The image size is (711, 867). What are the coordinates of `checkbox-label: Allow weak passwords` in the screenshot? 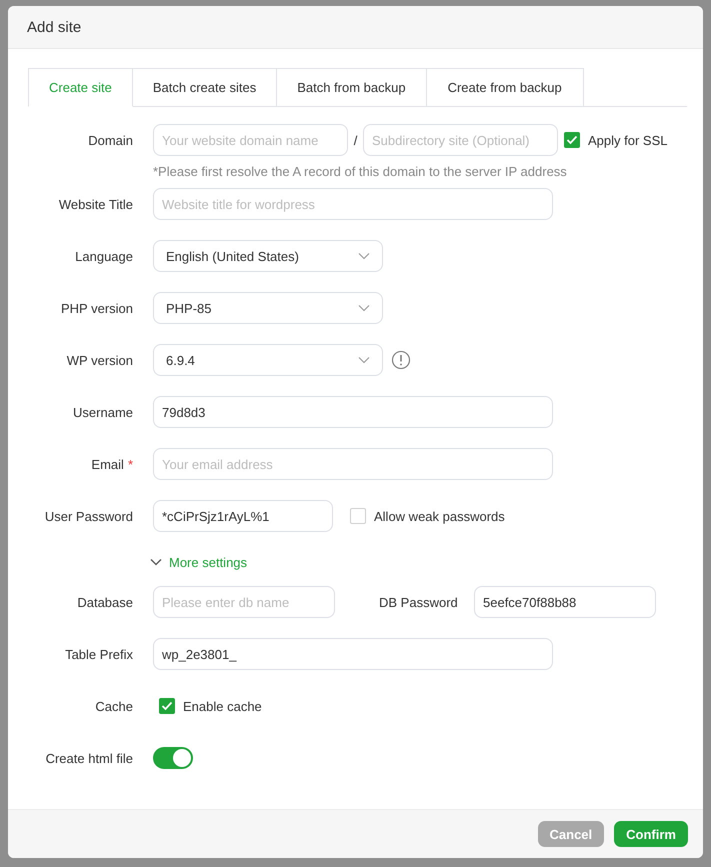 It's located at (439, 516).